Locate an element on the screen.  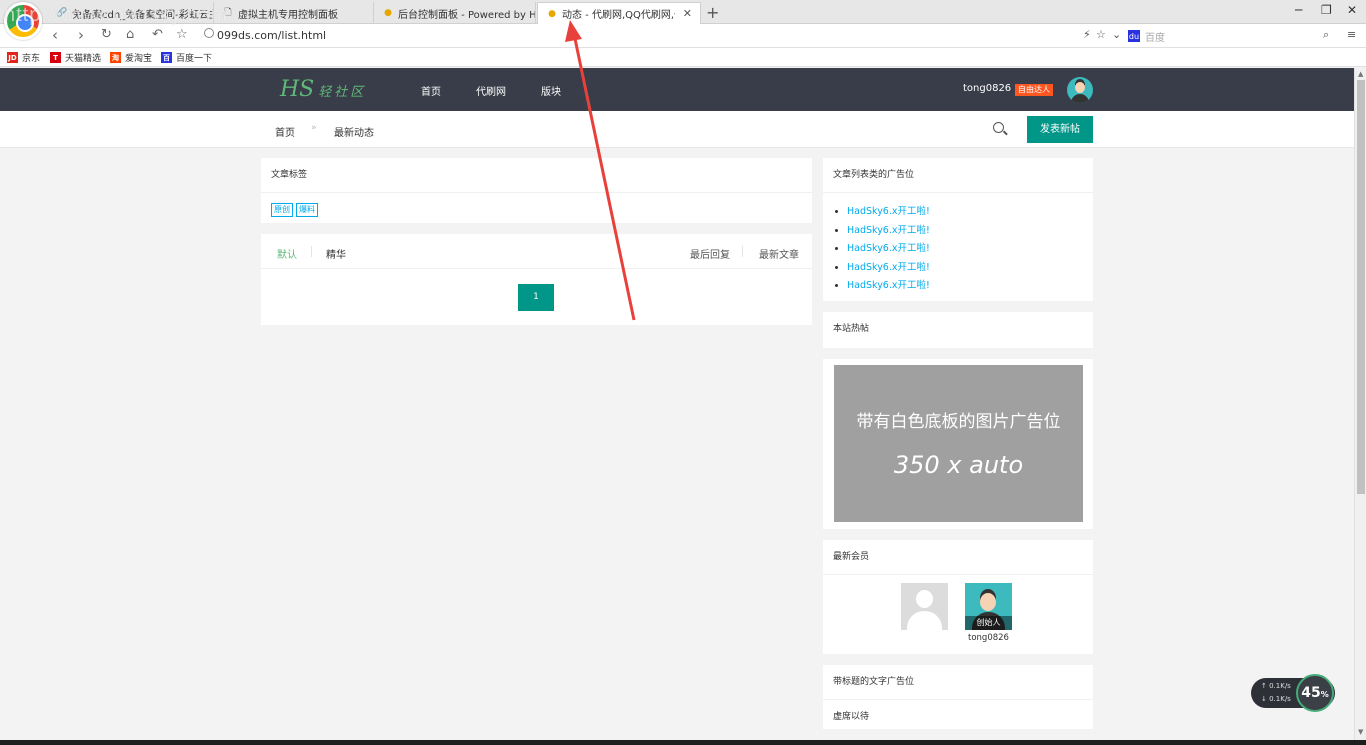
watermark: http://www.hadsky.com is located at coordinates (116, 15).